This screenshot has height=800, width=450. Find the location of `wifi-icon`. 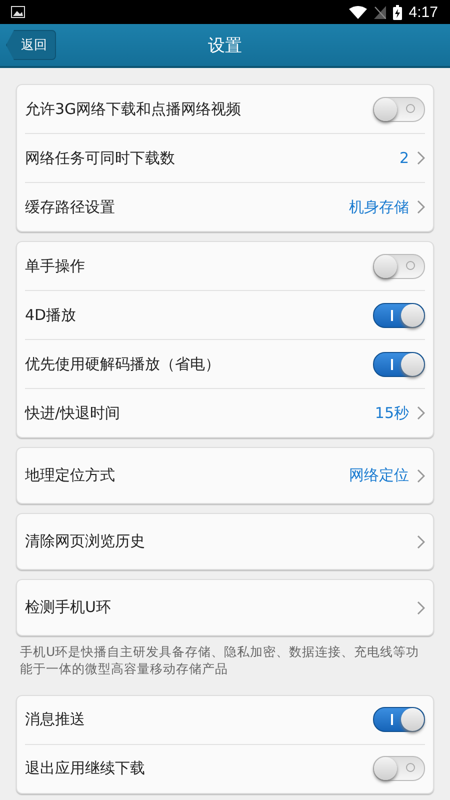

wifi-icon is located at coordinates (357, 12).